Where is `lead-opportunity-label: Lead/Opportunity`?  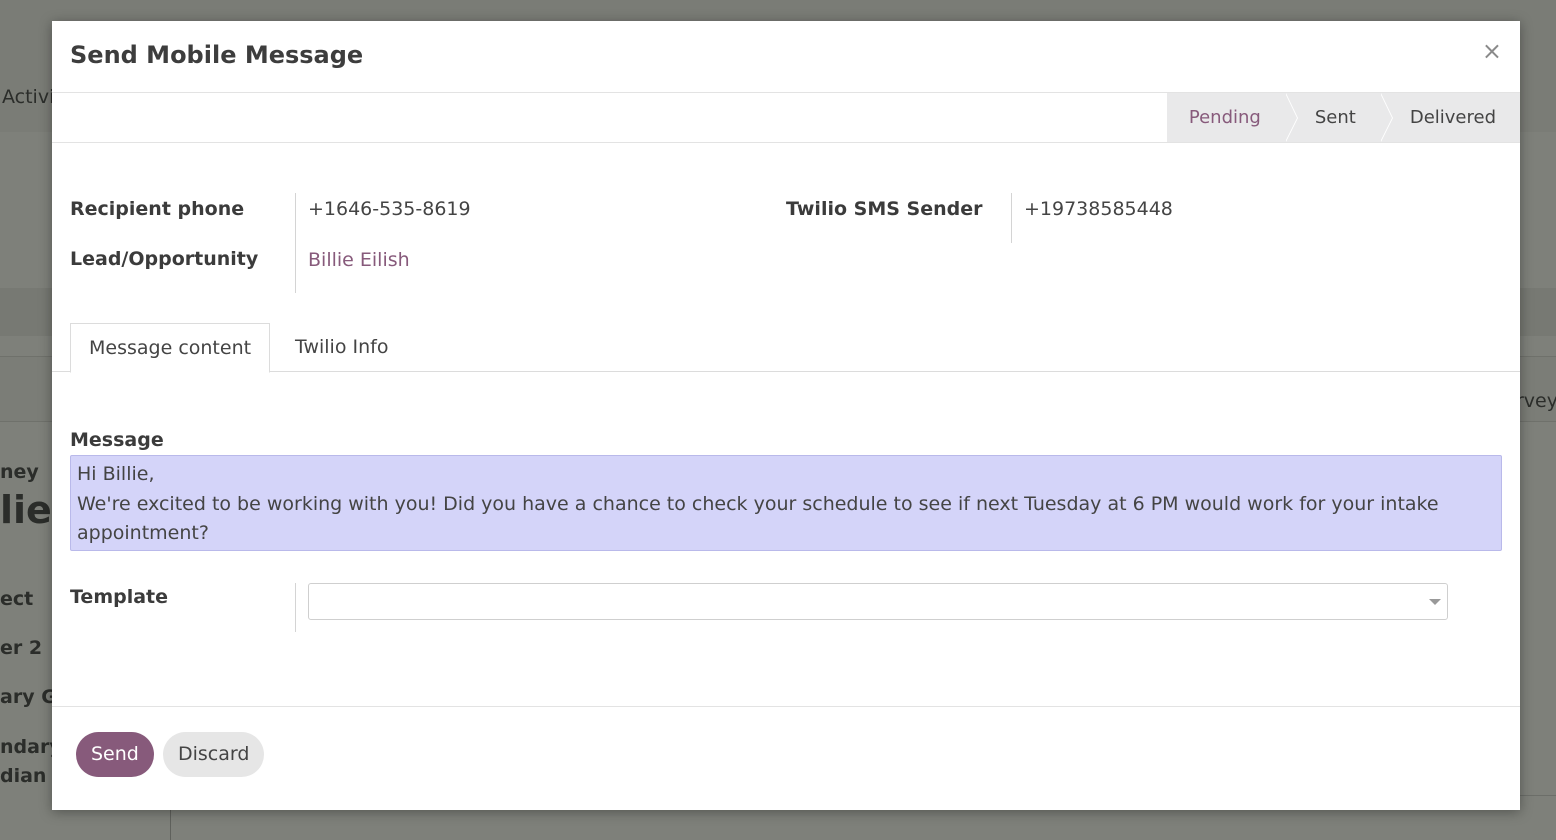
lead-opportunity-label: Lead/Opportunity is located at coordinates (164, 259).